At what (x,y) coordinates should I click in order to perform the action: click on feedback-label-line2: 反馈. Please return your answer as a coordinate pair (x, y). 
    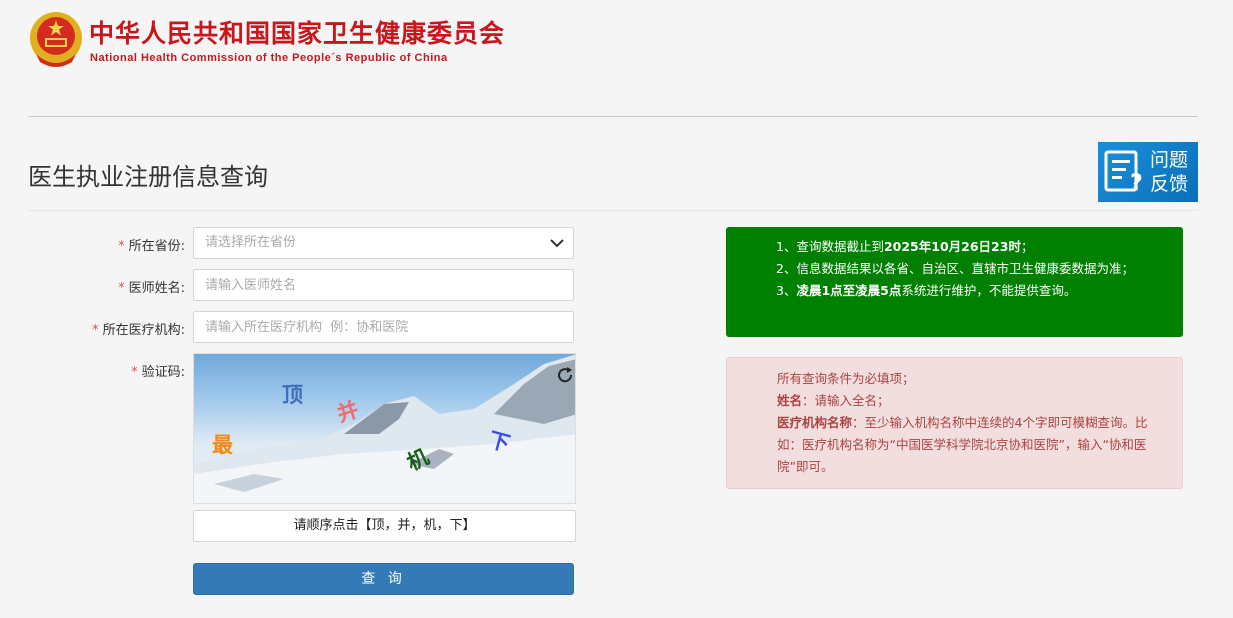
    Looking at the image, I should click on (1169, 184).